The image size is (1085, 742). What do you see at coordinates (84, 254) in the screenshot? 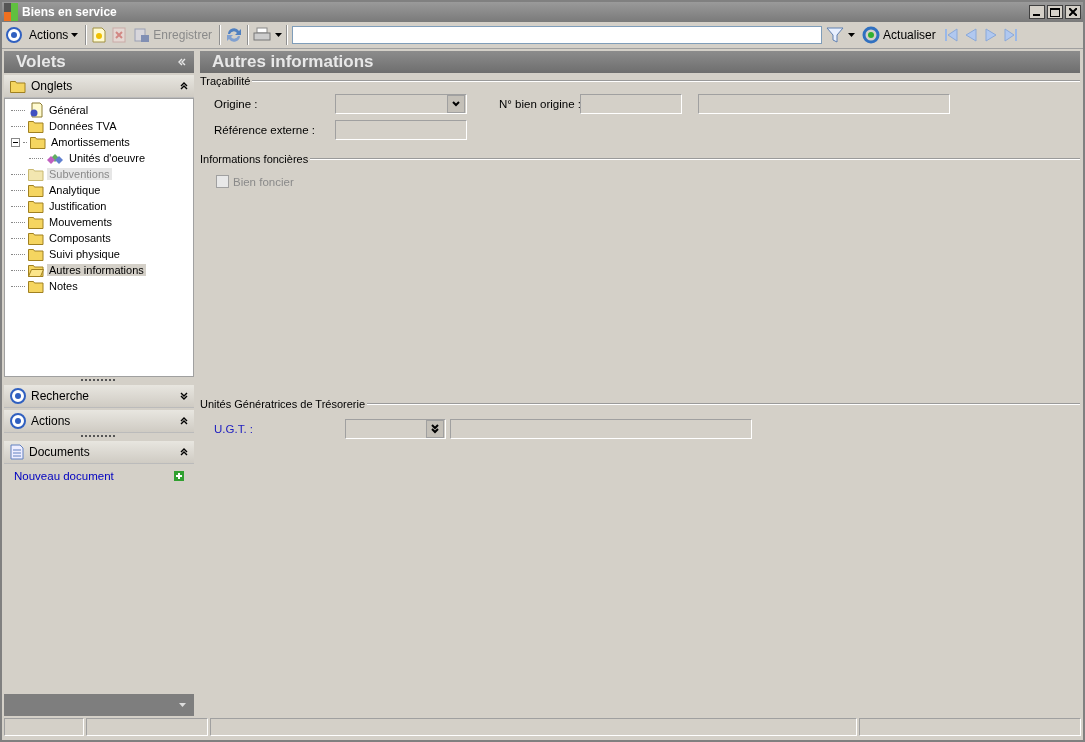
I see `tree-item: Suivi physique` at bounding box center [84, 254].